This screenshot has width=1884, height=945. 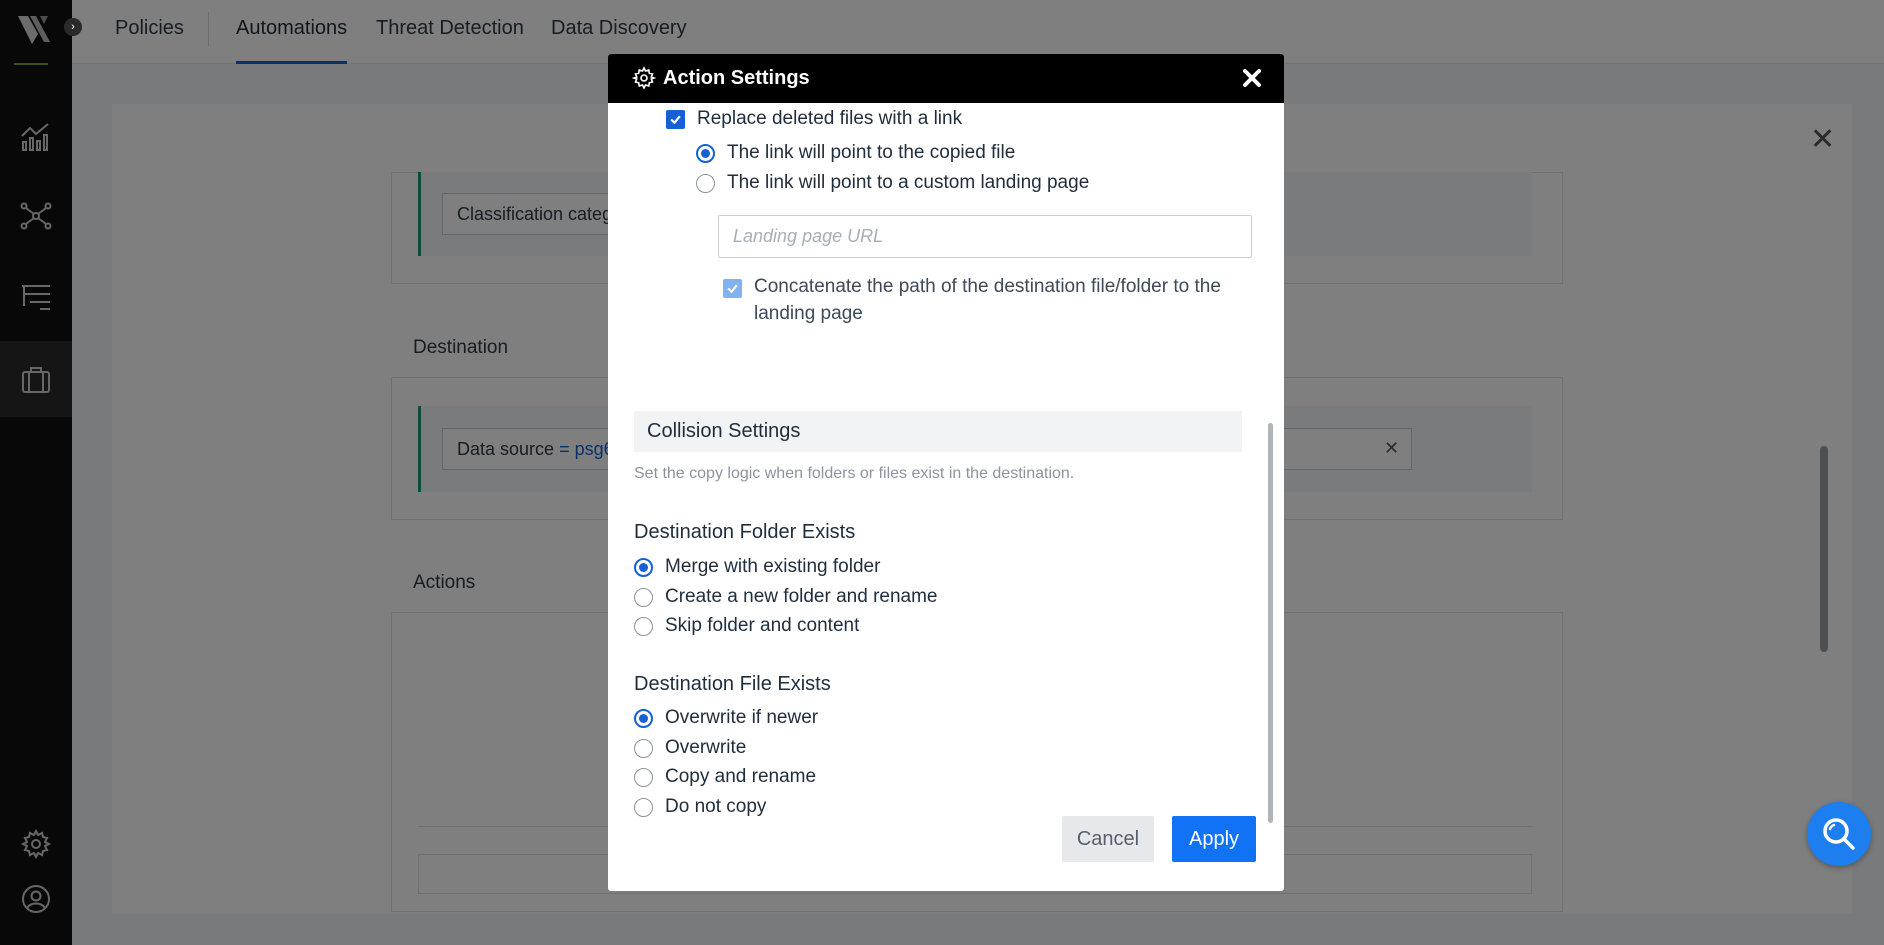 I want to click on folder-merge-radio: Merge with existing folder, so click(x=757, y=567).